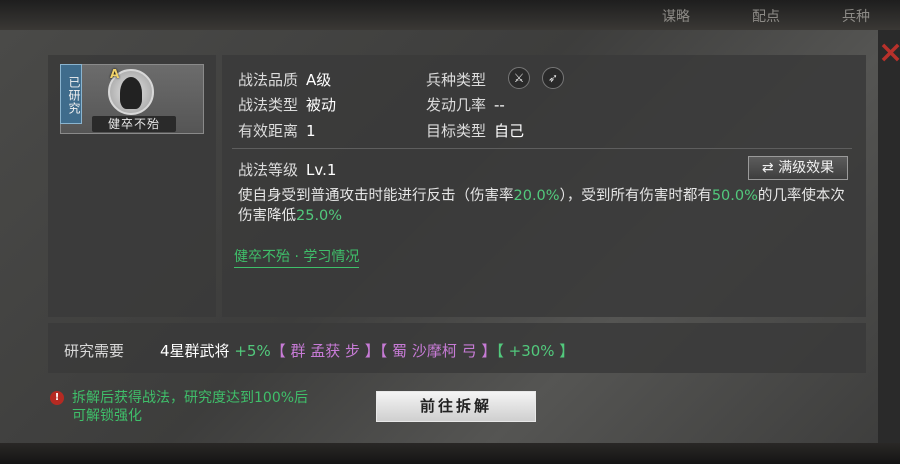 The height and width of the screenshot is (464, 900). What do you see at coordinates (94, 351) in the screenshot?
I see `research-label: 研究需要` at bounding box center [94, 351].